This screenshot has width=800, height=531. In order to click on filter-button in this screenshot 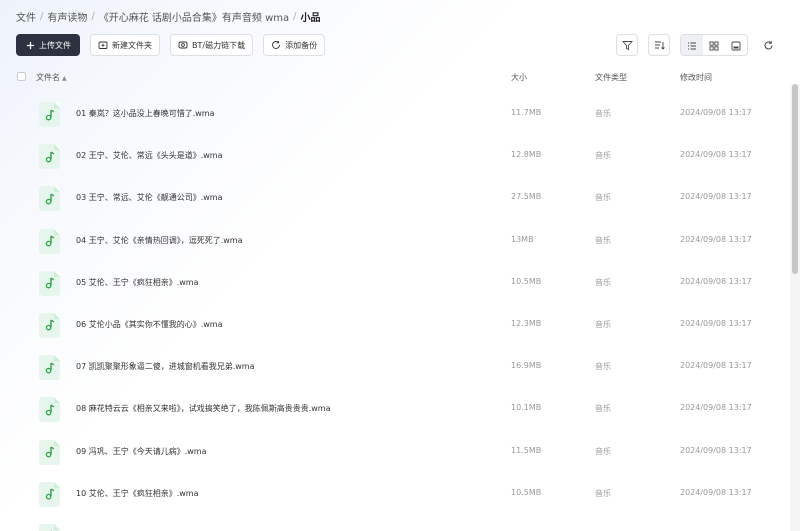, I will do `click(627, 45)`.